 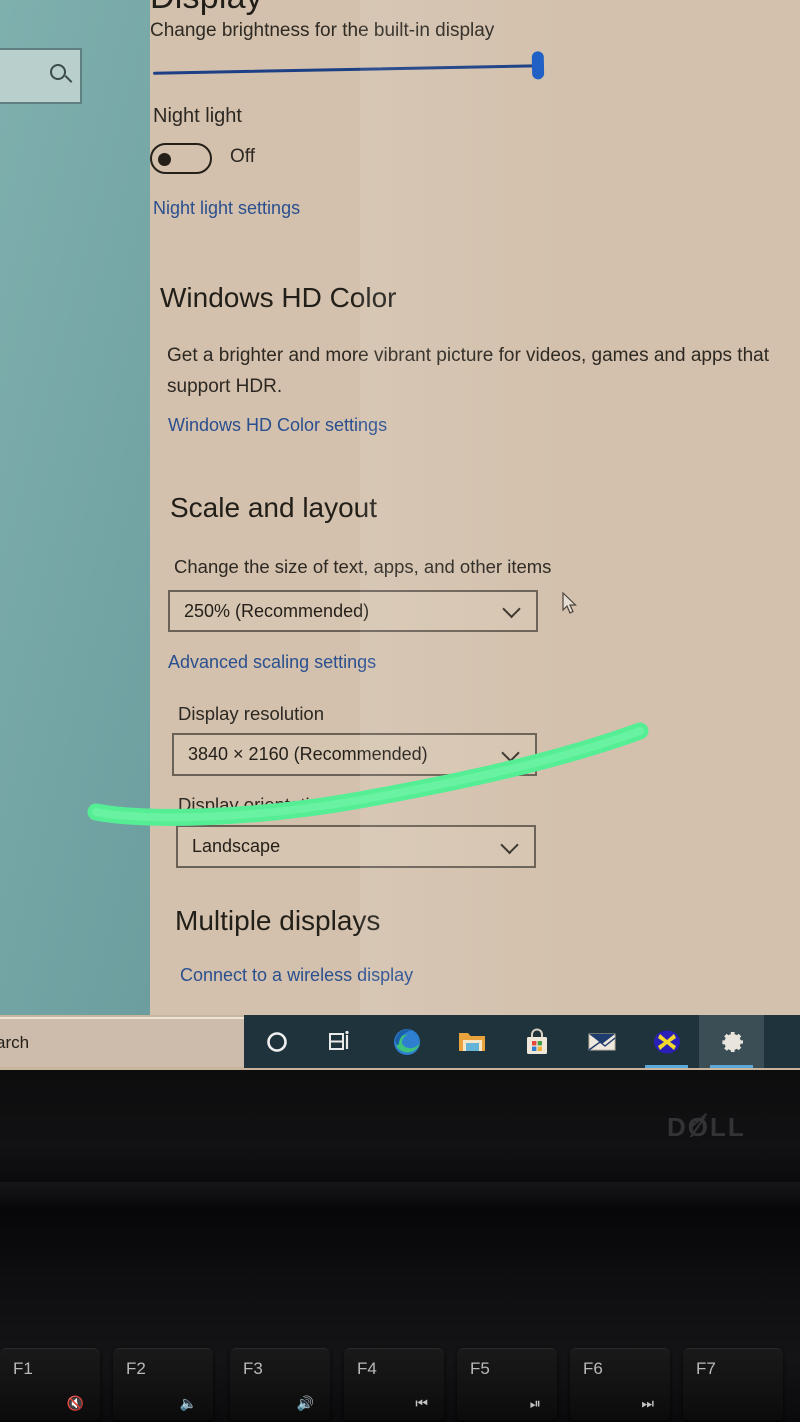 What do you see at coordinates (538, 65) in the screenshot?
I see `slider-thumb` at bounding box center [538, 65].